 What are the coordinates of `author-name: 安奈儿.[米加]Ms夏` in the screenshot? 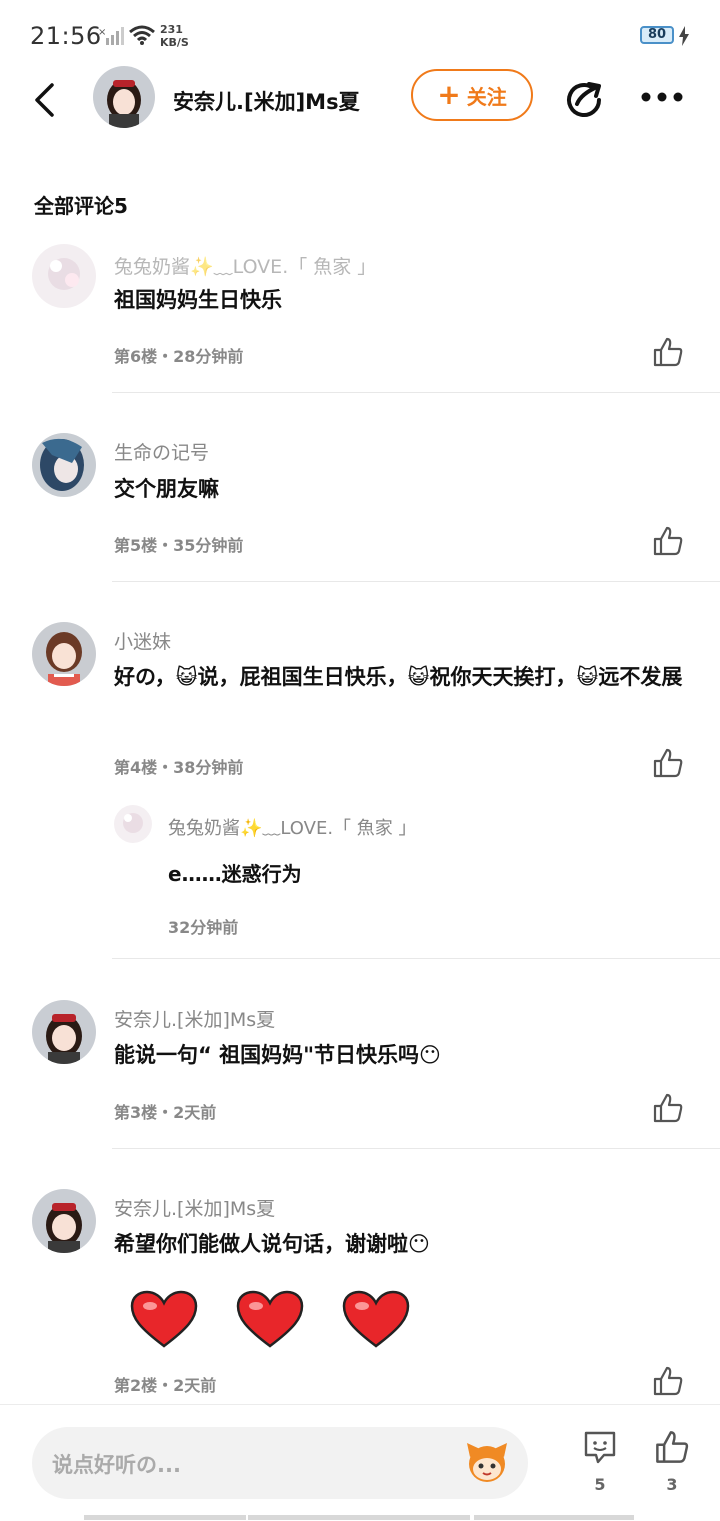 It's located at (266, 101).